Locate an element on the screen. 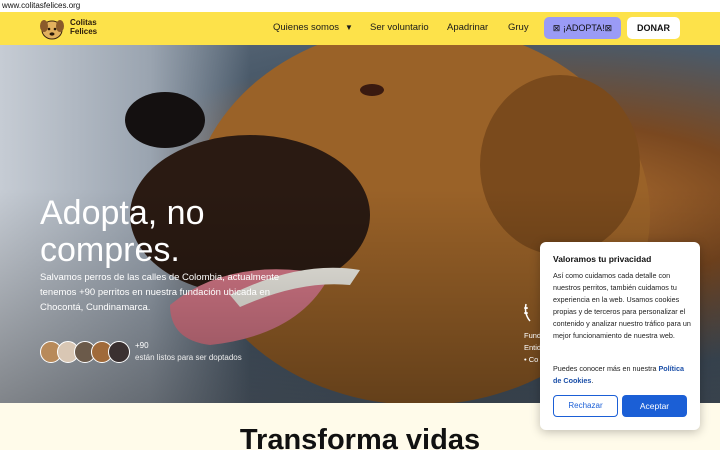 The image size is (720, 457). laurel-icon is located at coordinates (527, 312).